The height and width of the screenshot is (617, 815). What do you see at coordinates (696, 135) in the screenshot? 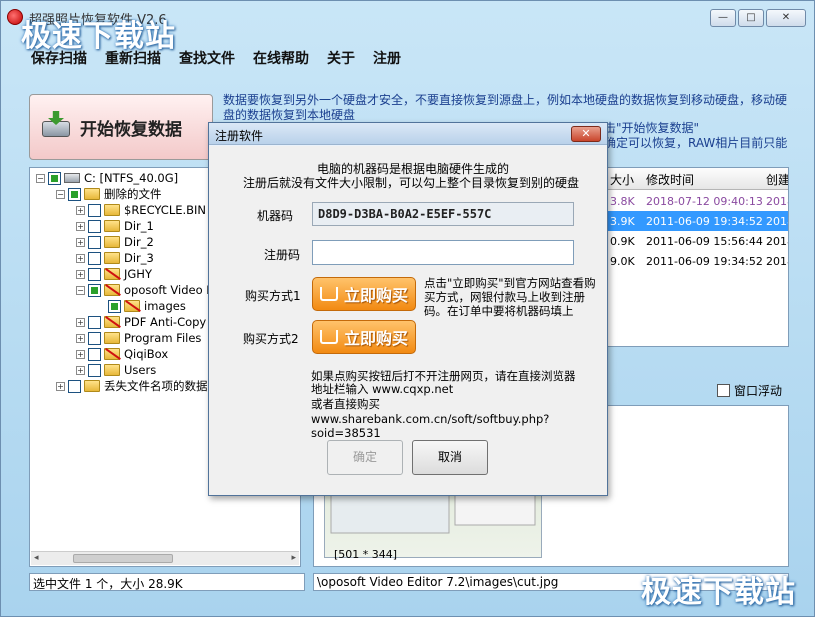
I see `recovery-notice-fragment: 击"开始恢复数据" 确定可以恢复，RAW相片目前只能` at bounding box center [696, 135].